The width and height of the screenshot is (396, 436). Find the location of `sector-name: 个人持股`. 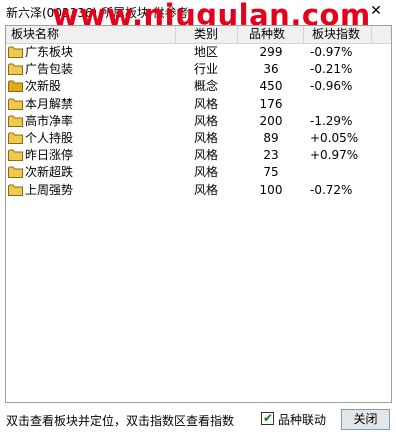

sector-name: 个人持股 is located at coordinates (49, 137).